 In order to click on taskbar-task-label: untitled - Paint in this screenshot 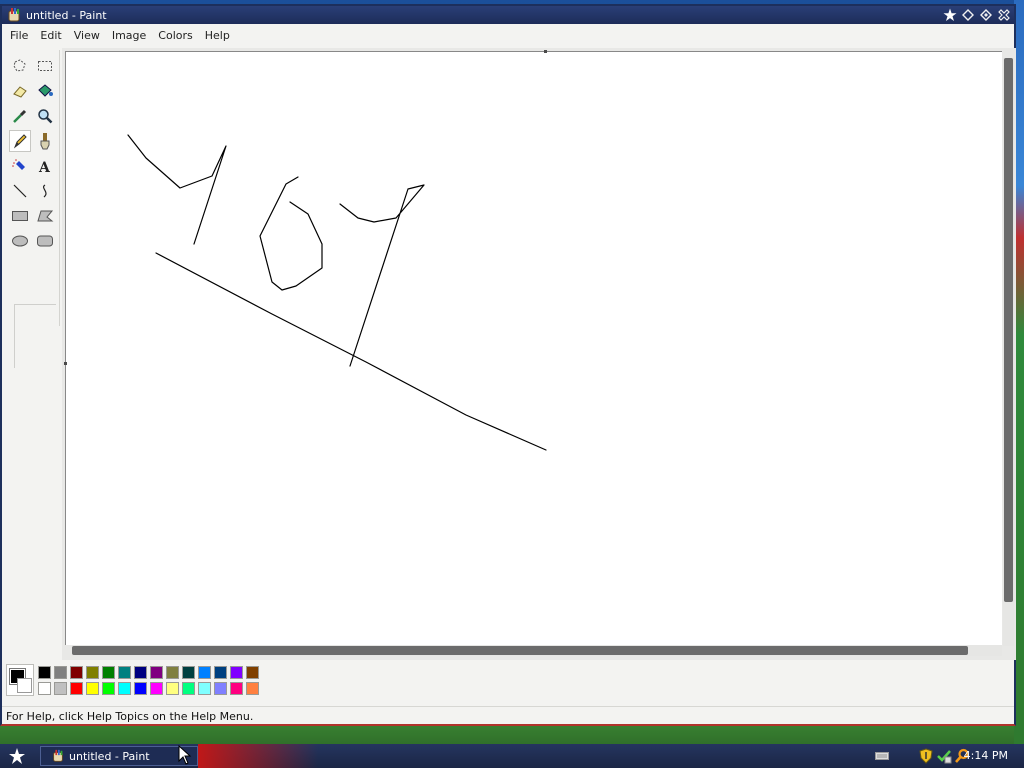, I will do `click(109, 756)`.